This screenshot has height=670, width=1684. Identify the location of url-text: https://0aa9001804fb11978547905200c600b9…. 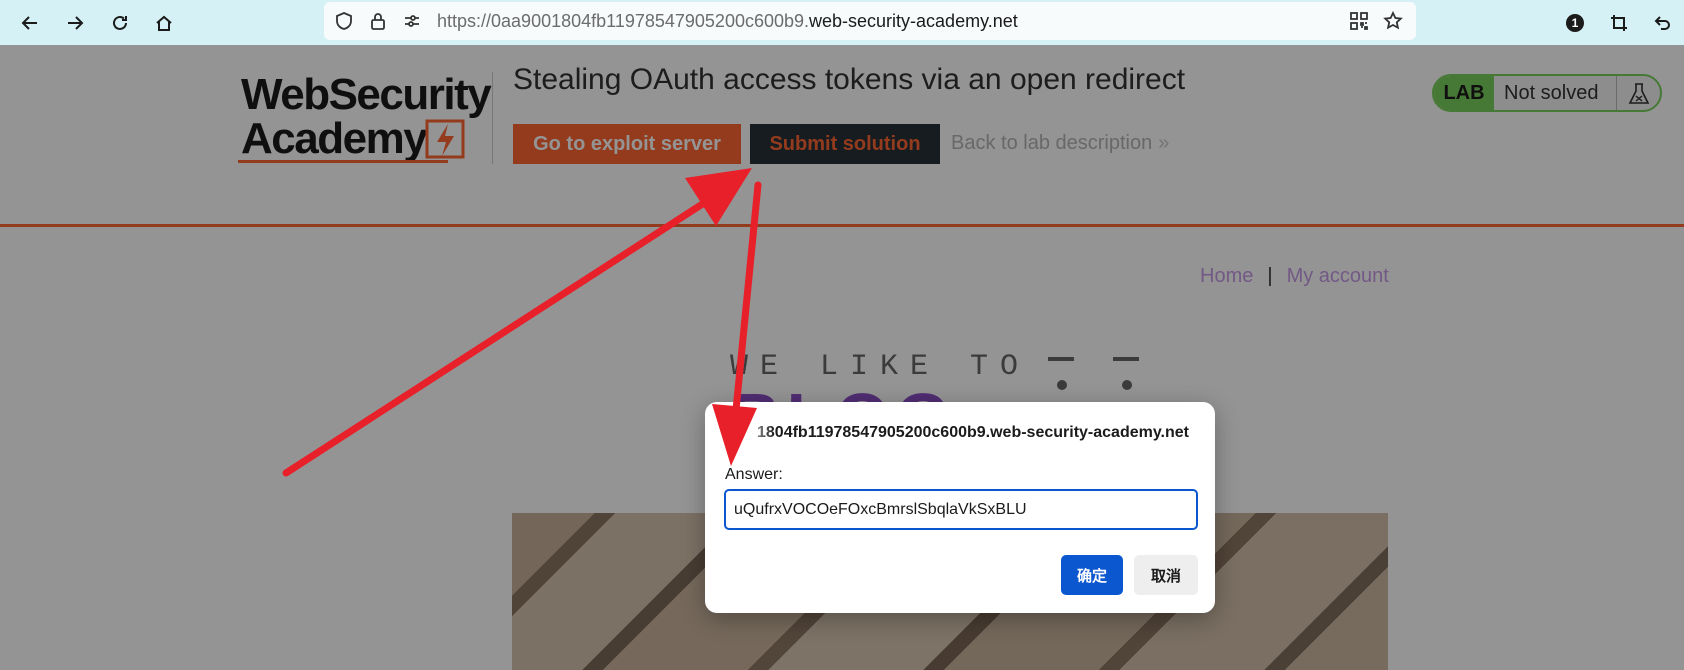
(727, 21).